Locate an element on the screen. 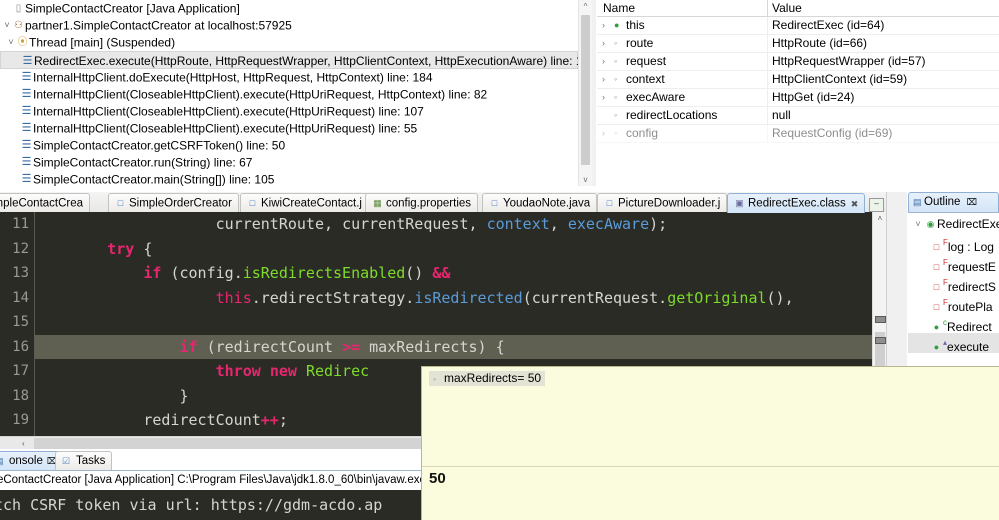  thread-icon: ⦿ is located at coordinates (22, 43).